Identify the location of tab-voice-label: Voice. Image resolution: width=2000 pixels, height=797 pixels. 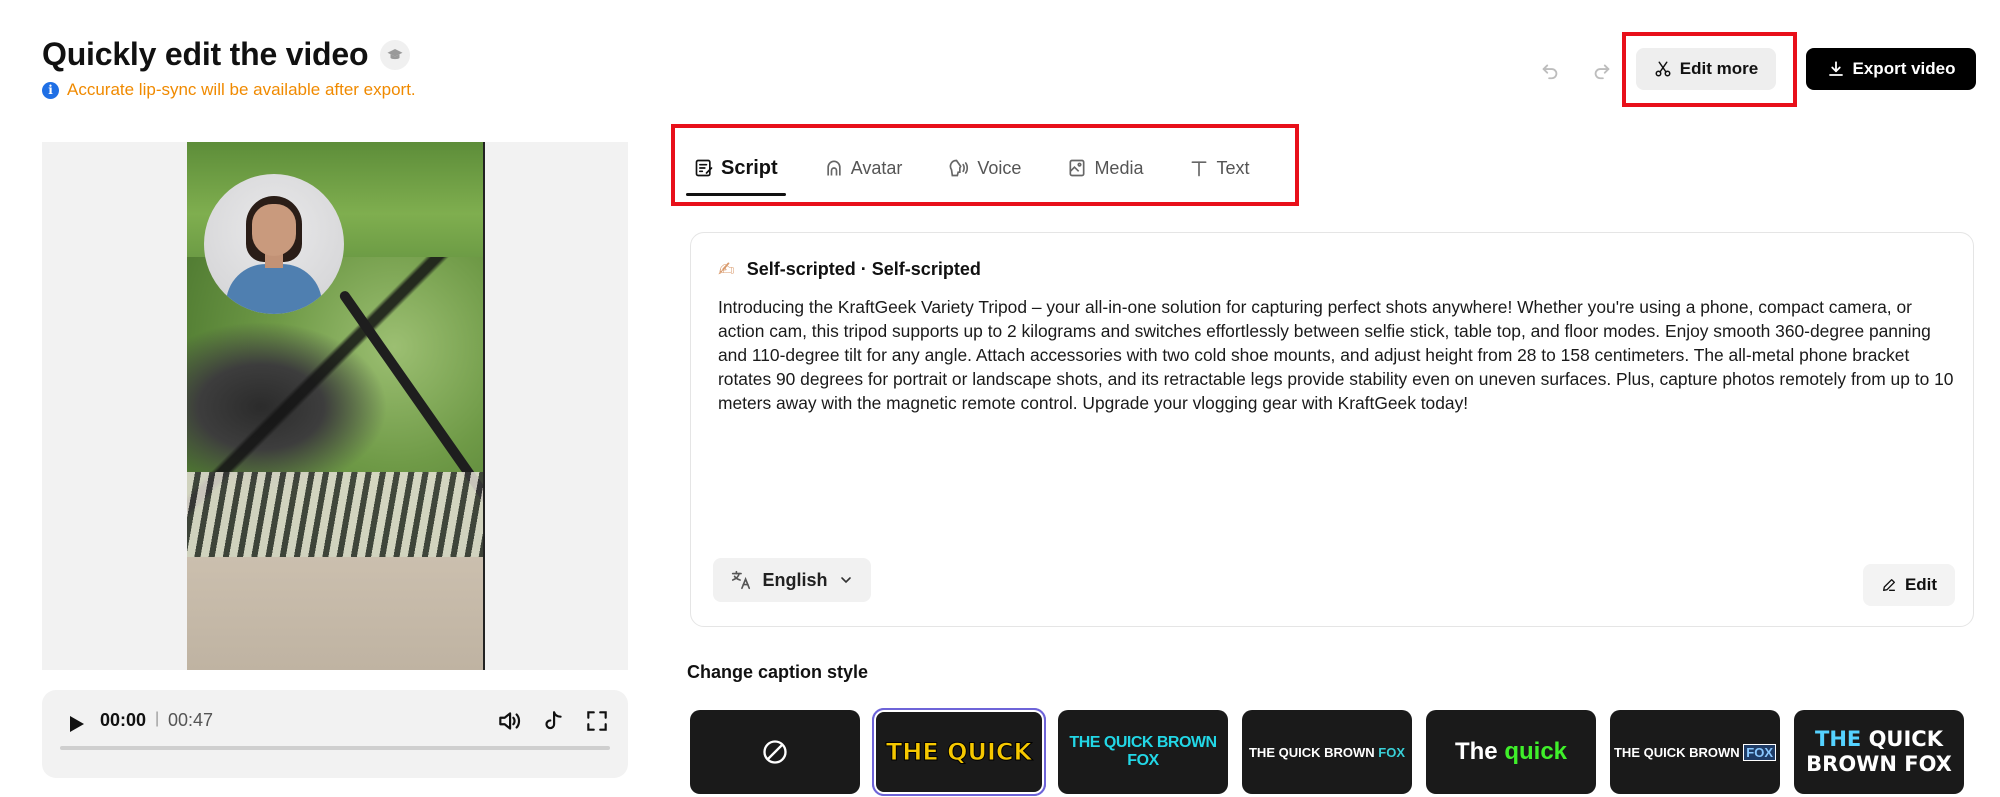
(999, 167).